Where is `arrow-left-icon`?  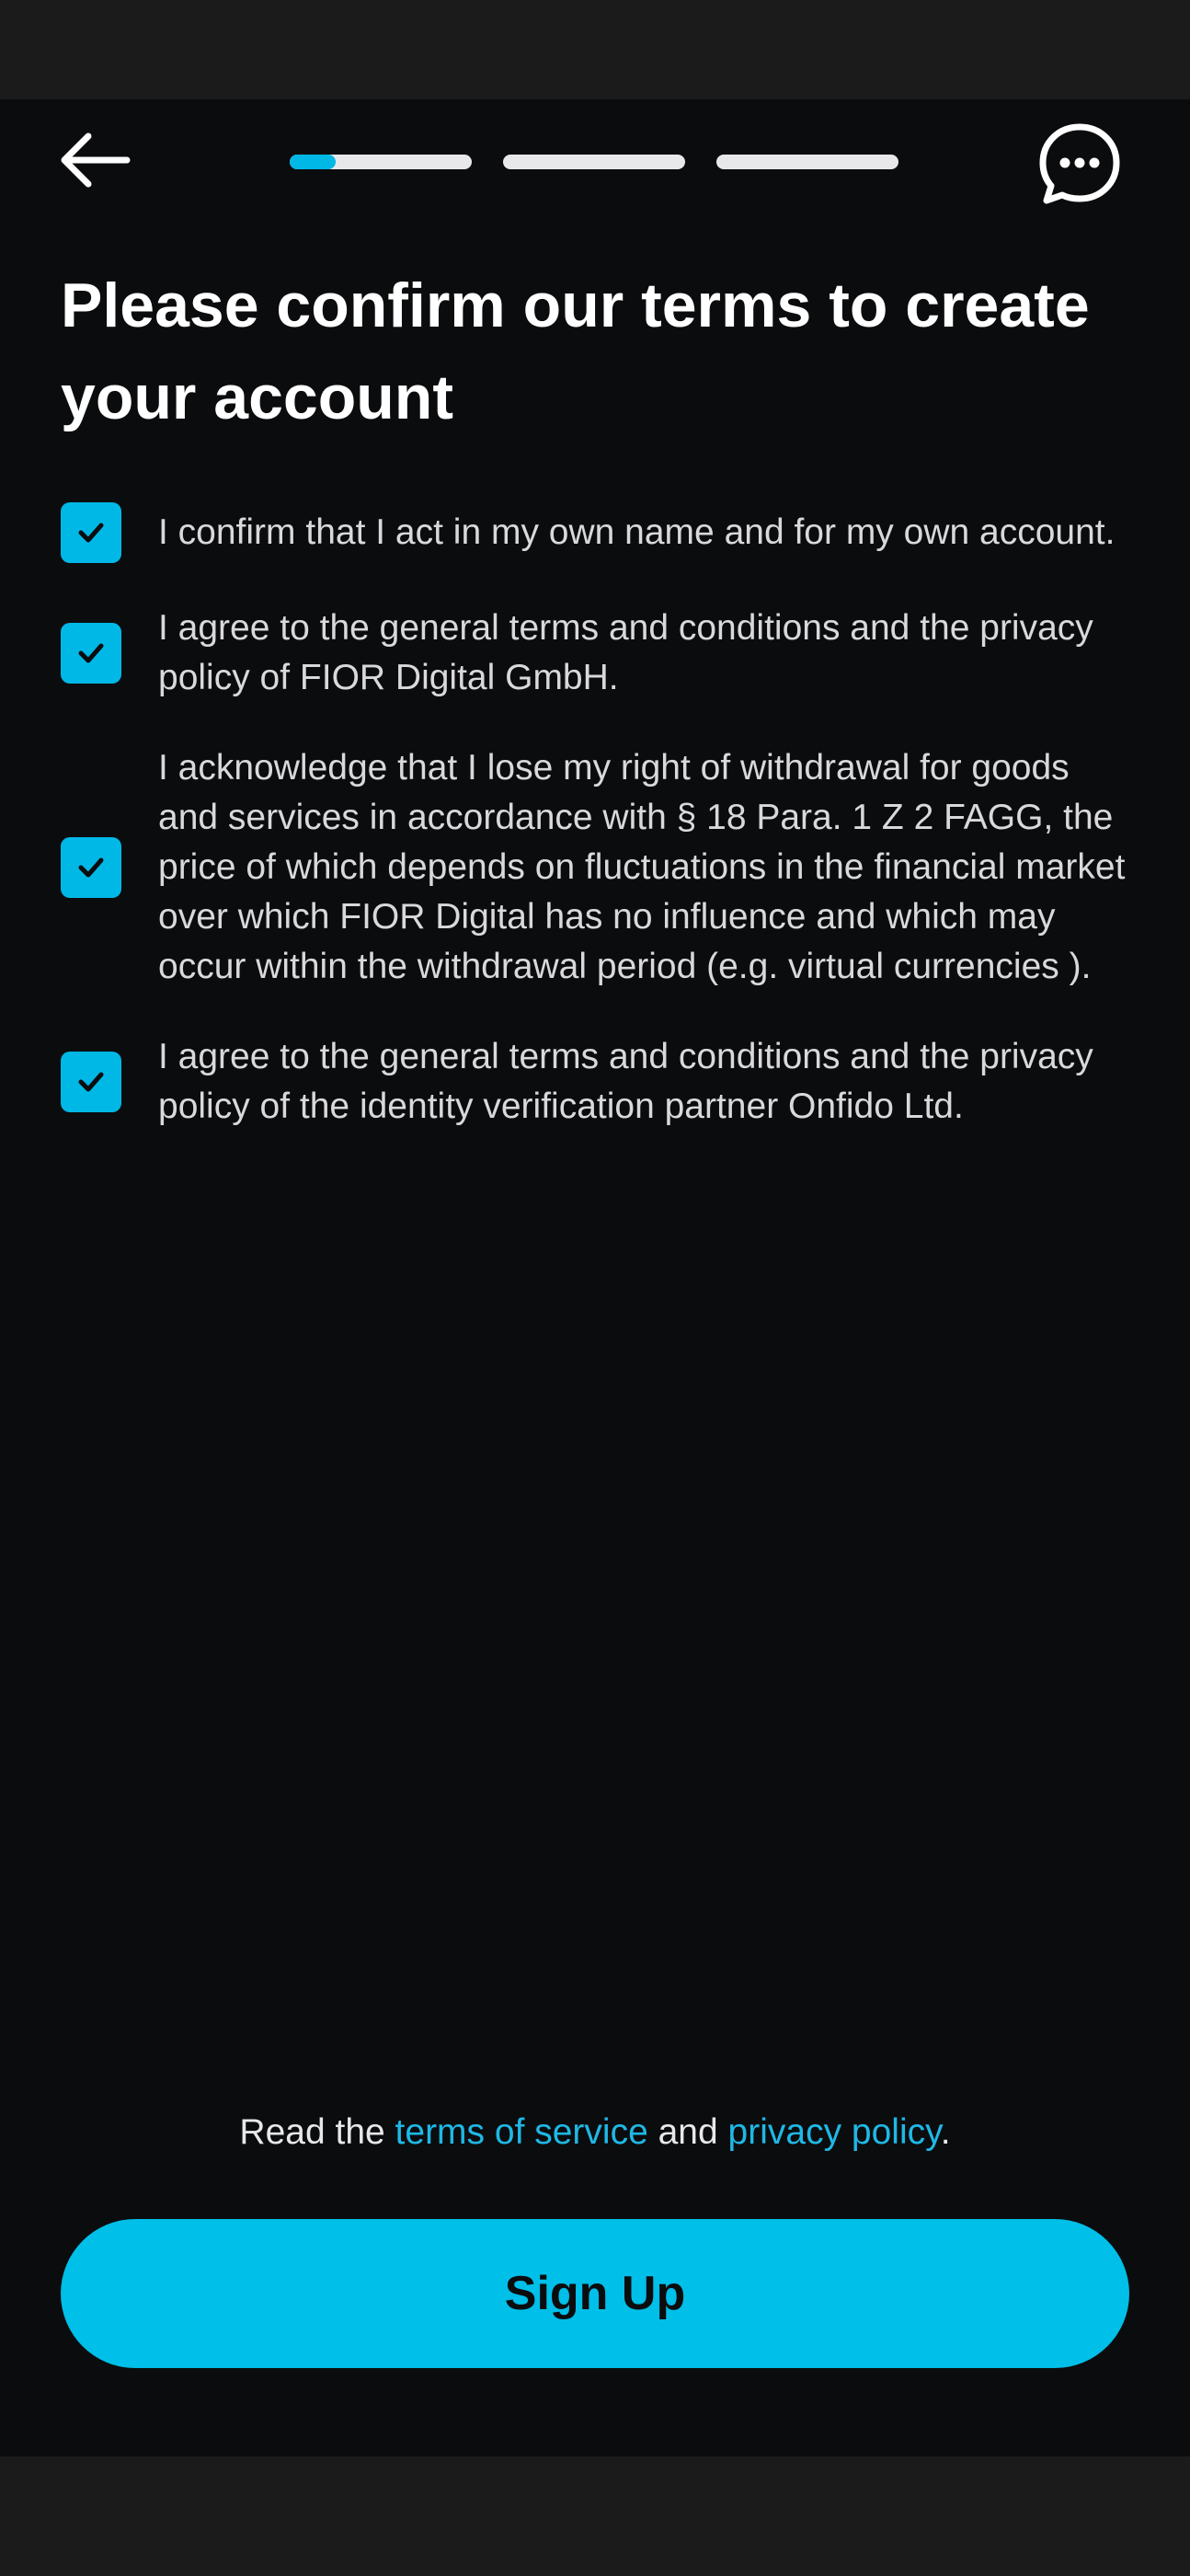 arrow-left-icon is located at coordinates (96, 160).